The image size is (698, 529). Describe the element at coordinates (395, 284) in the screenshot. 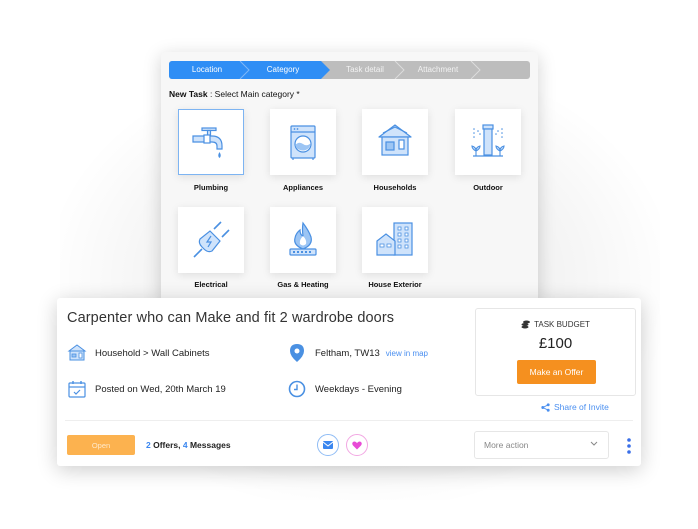

I see `category-label: House Exterior` at that location.